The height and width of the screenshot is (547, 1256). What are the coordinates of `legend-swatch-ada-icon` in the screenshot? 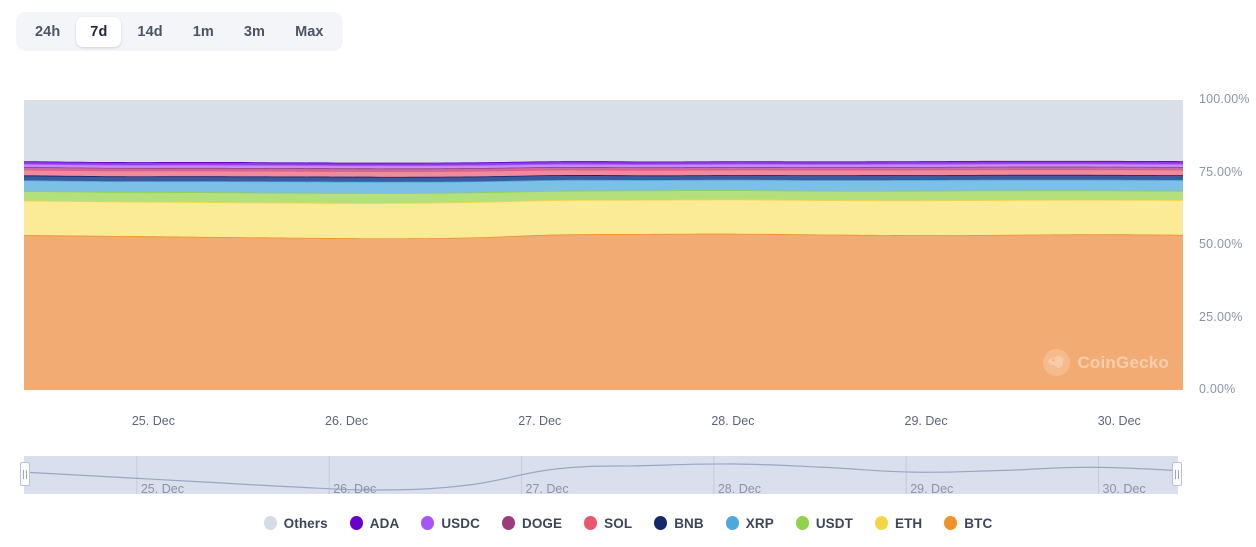 It's located at (356, 523).